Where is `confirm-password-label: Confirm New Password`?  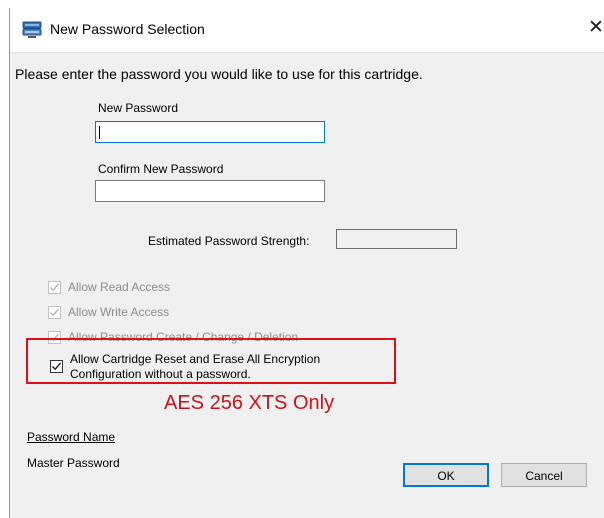
confirm-password-label: Confirm New Password is located at coordinates (161, 169).